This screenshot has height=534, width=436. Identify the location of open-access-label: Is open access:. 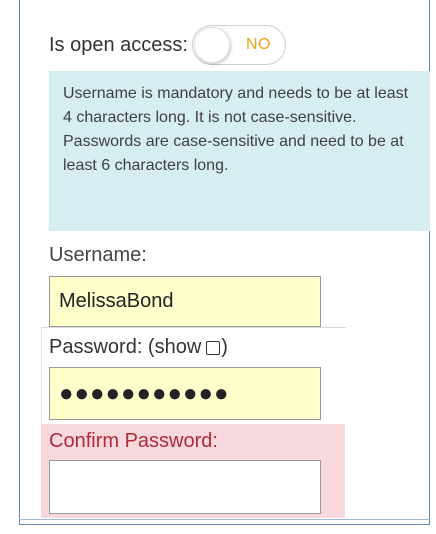
(118, 44).